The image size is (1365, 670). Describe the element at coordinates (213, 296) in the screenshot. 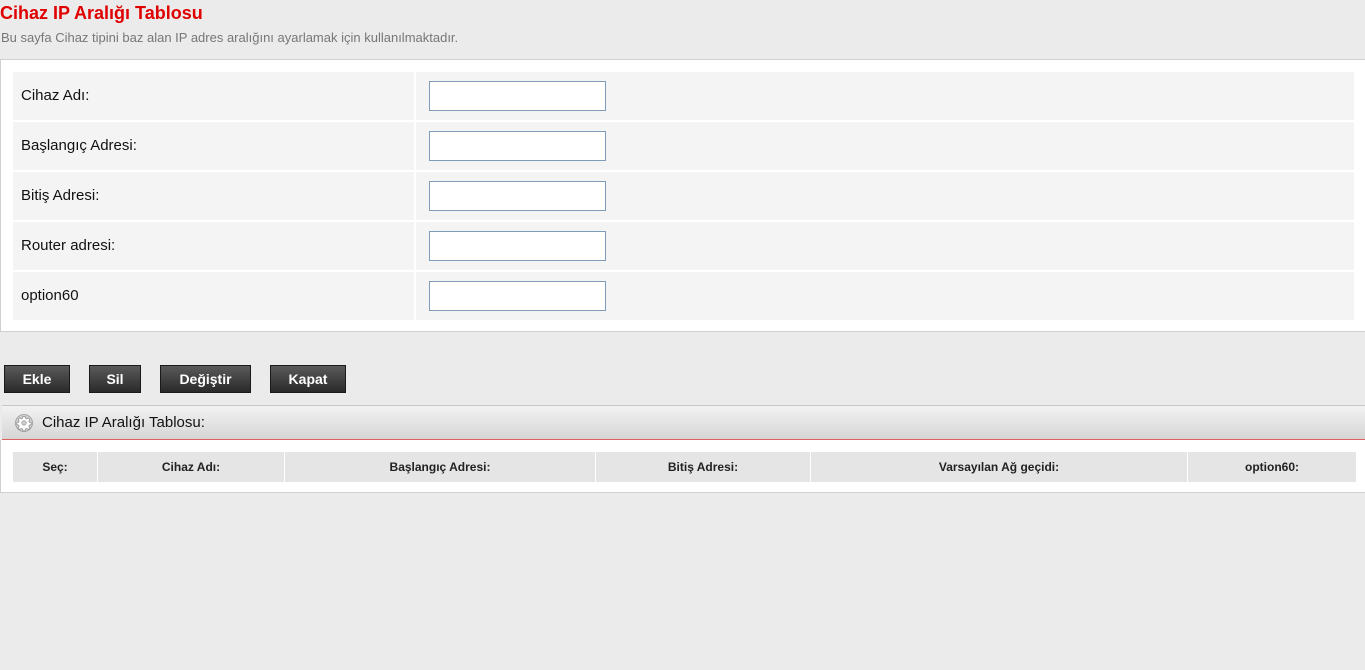

I see `option60-label: option60` at that location.